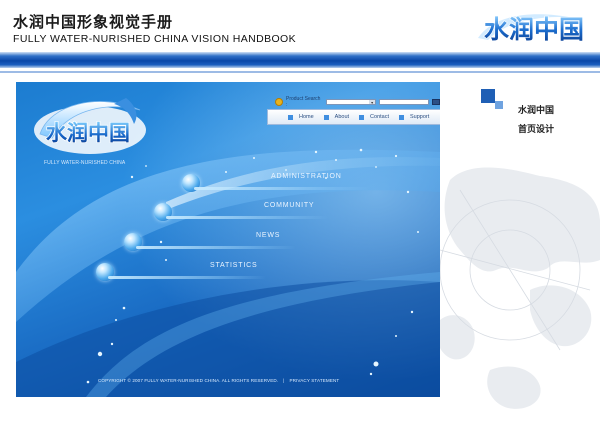 The image size is (600, 424). What do you see at coordinates (306, 117) in the screenshot?
I see `nav-label: Home` at bounding box center [306, 117].